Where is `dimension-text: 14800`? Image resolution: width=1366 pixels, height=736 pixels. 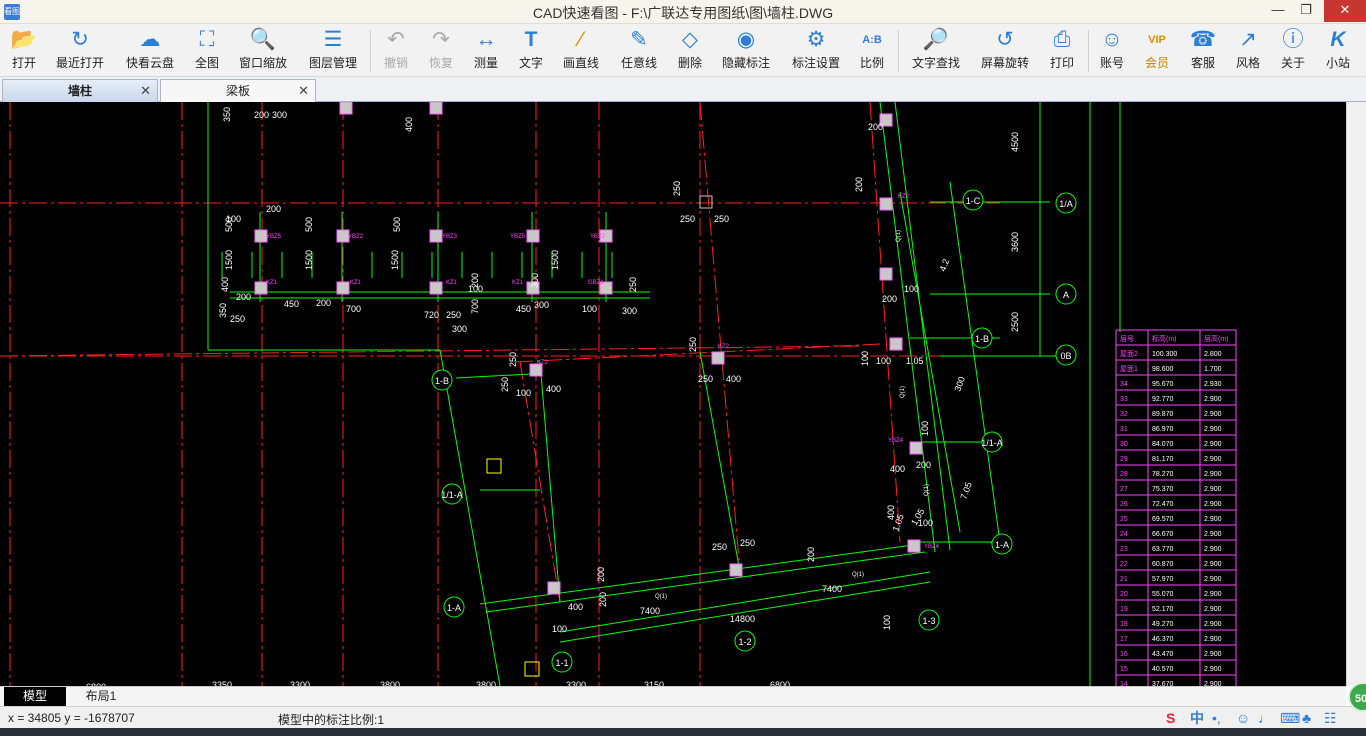
dimension-text: 14800 is located at coordinates (742, 619).